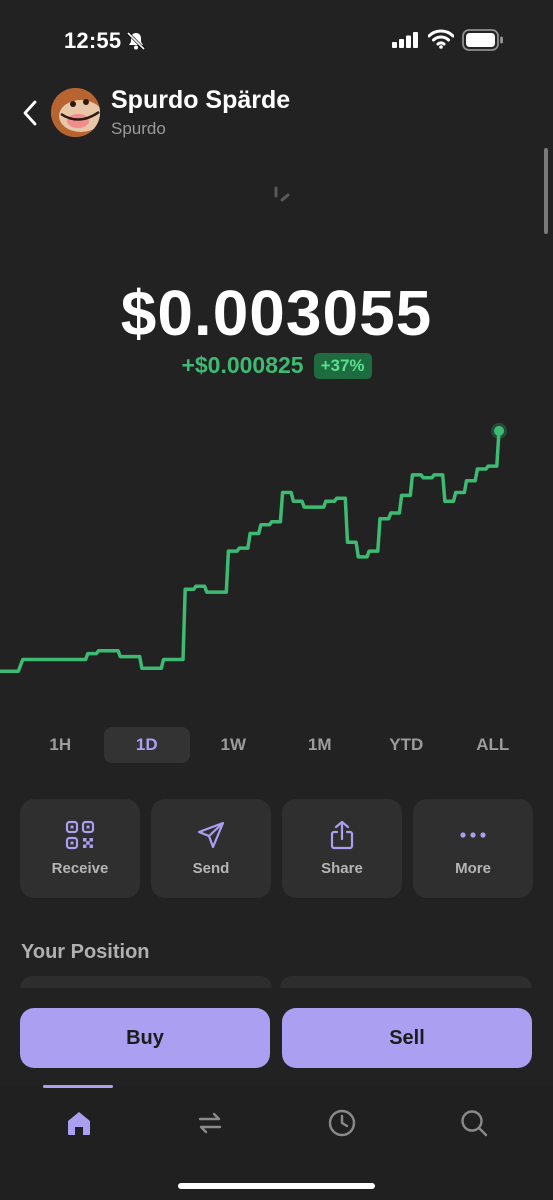  I want to click on price-change-absolute: +$0.000825, so click(242, 365).